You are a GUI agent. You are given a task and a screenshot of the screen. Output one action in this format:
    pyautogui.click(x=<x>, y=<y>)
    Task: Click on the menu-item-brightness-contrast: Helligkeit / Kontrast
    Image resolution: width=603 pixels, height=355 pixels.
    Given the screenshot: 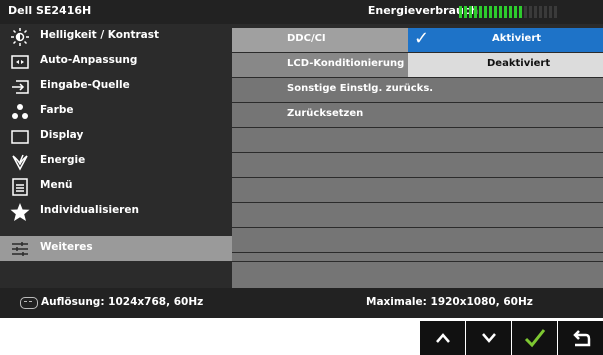 What is the action you would take?
    pyautogui.click(x=116, y=36)
    